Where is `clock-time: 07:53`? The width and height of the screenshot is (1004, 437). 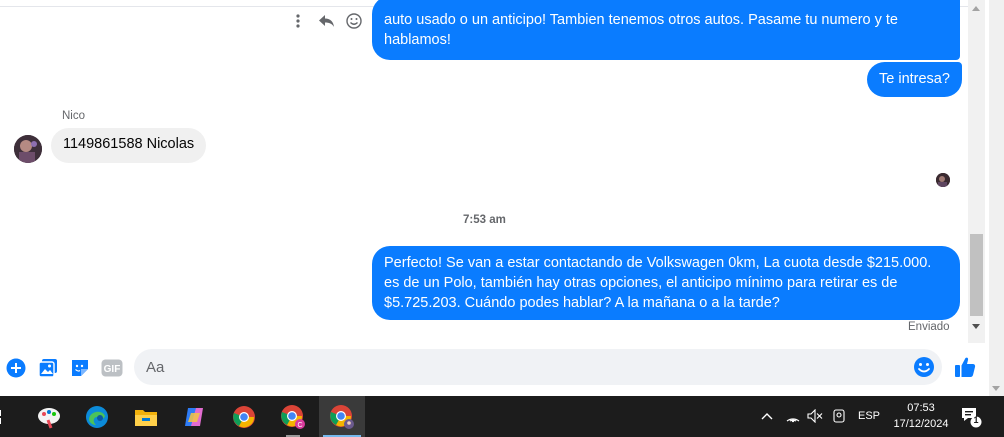 clock-time: 07:53 is located at coordinates (921, 408).